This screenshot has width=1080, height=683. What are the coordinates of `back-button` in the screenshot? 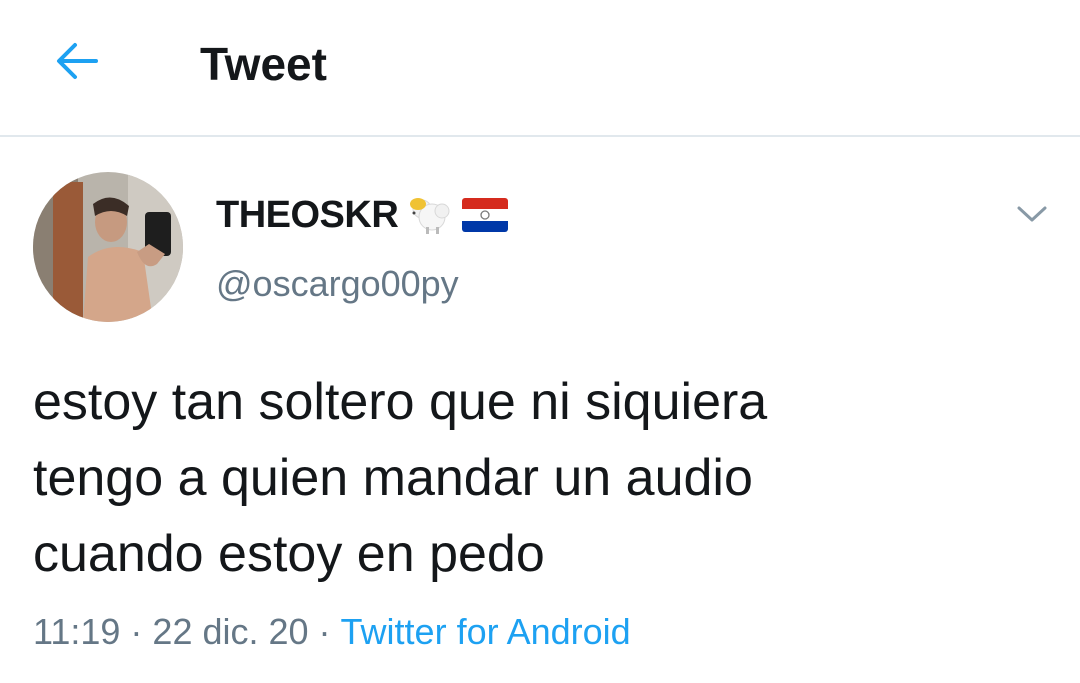 It's located at (76, 61).